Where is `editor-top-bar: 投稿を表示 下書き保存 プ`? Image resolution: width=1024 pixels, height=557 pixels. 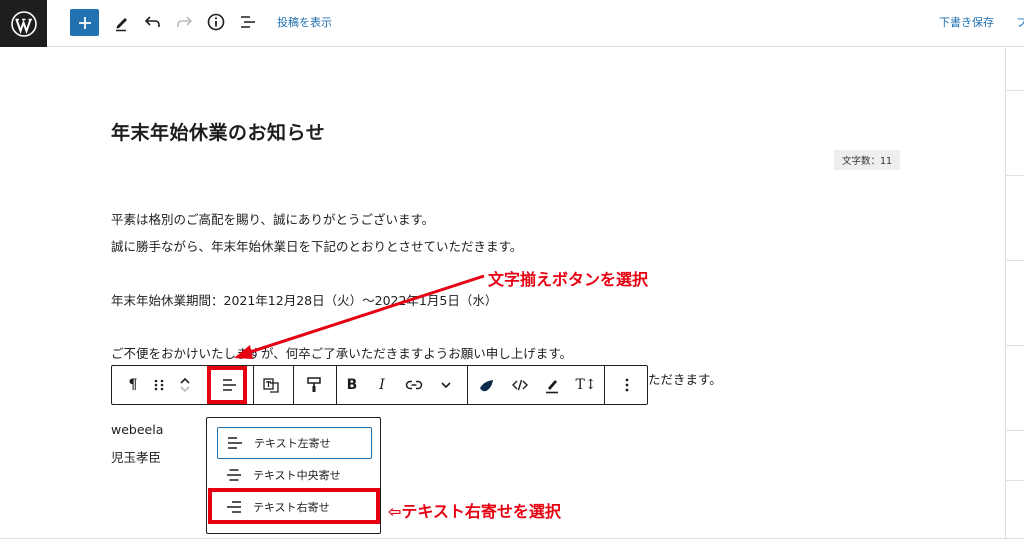 editor-top-bar: 投稿を表示 下書き保存 プ is located at coordinates (512, 23).